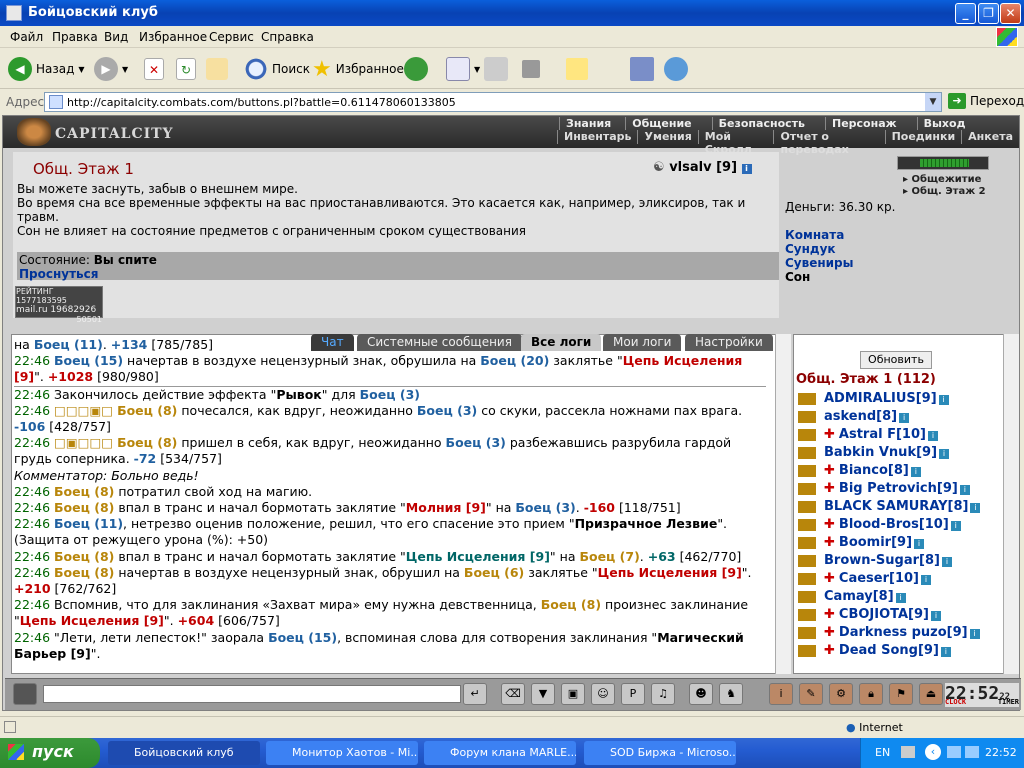 This screenshot has width=1024, height=768. What do you see at coordinates (543, 694) in the screenshot?
I see `filter-button: ▼` at bounding box center [543, 694].